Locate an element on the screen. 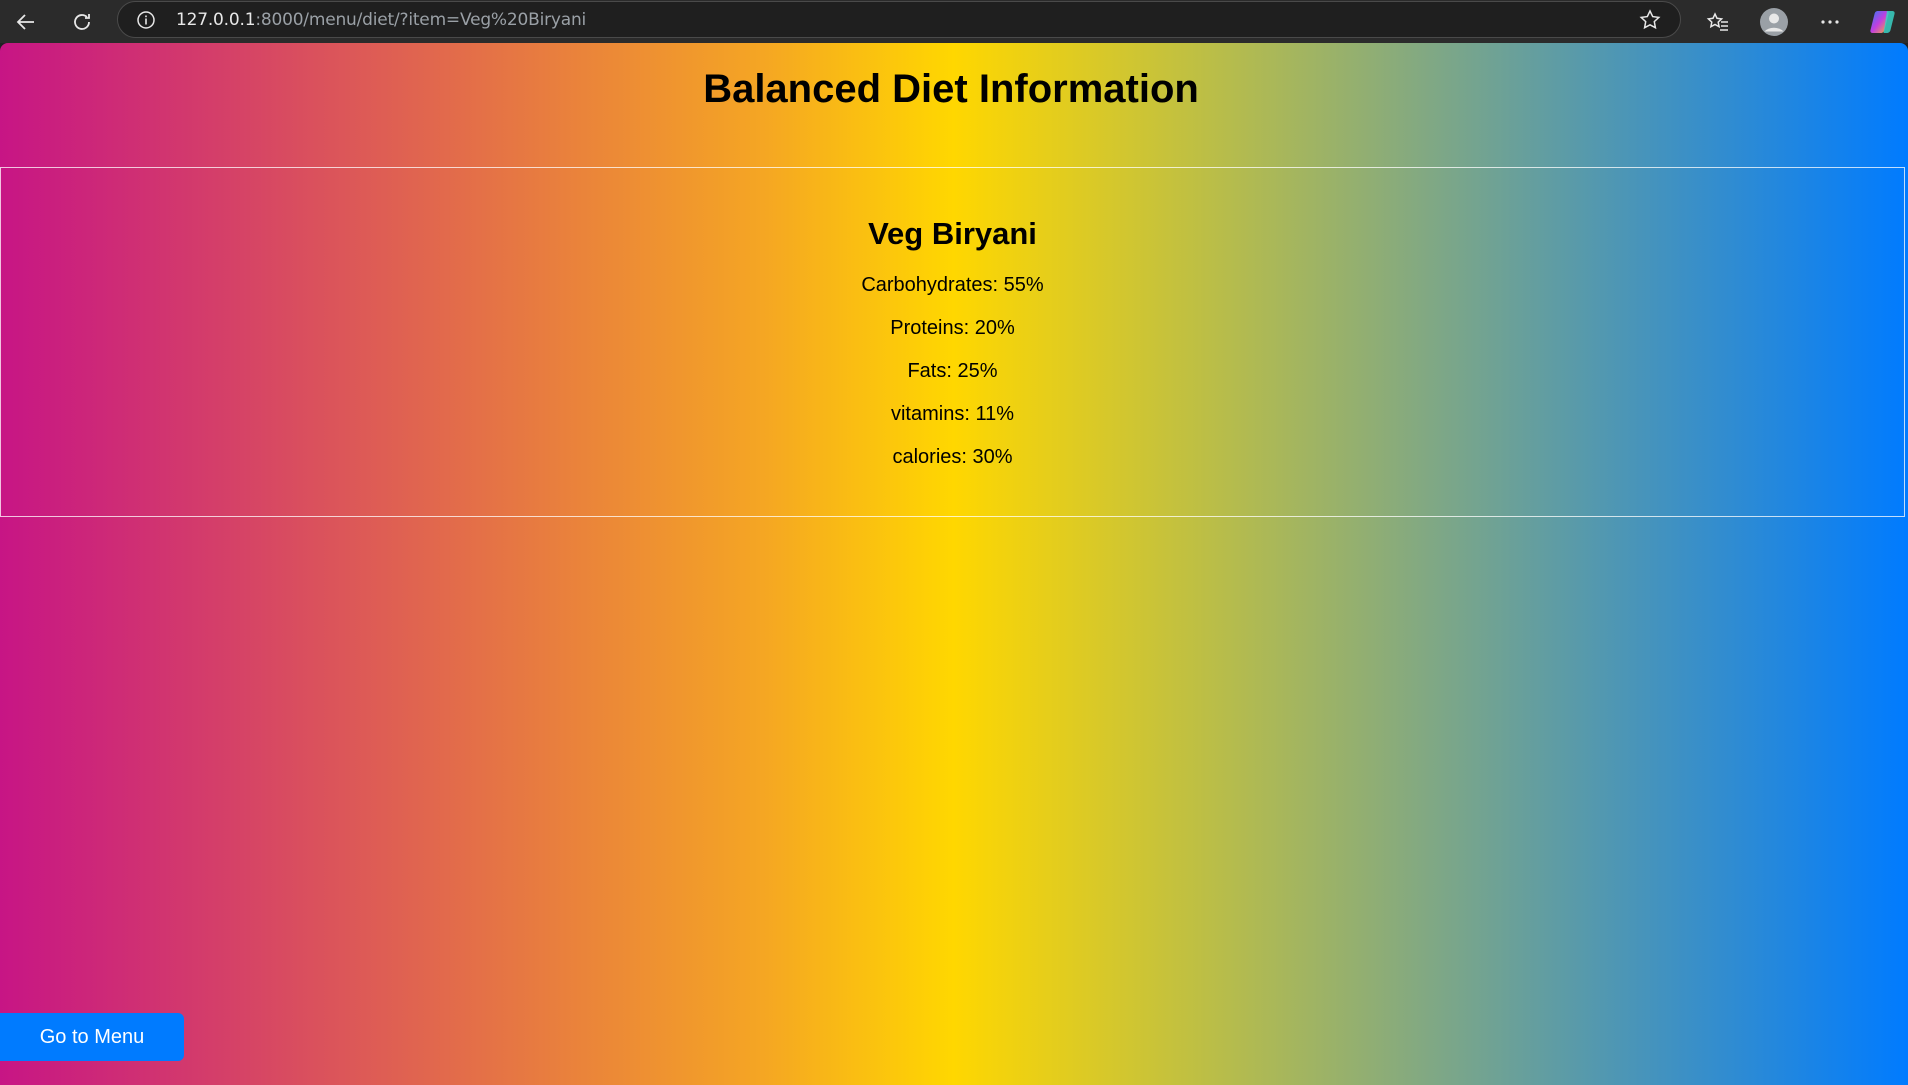 This screenshot has width=1908, height=1085. nutrient-vitamins: vitamins: 11% is located at coordinates (952, 414).